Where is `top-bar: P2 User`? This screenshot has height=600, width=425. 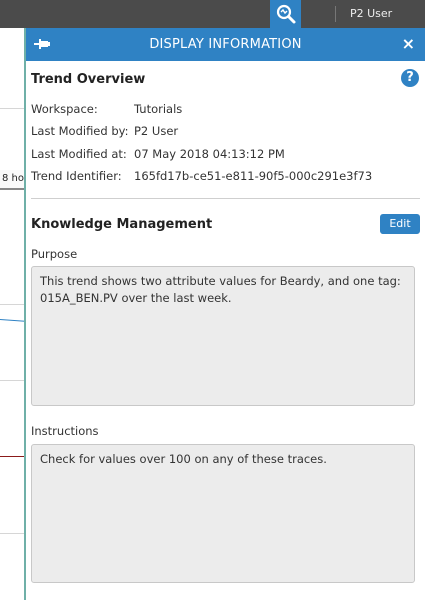 top-bar: P2 User is located at coordinates (212, 14).